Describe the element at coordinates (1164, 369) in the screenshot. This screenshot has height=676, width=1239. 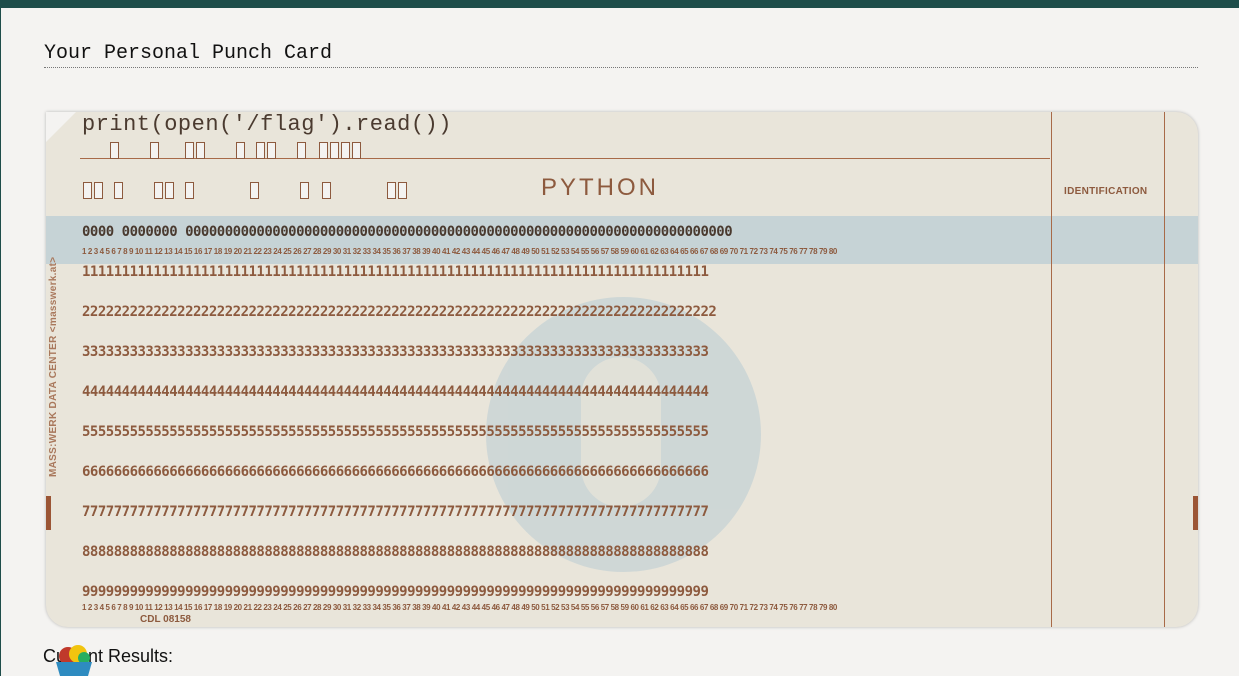
I see `card-right-divider` at that location.